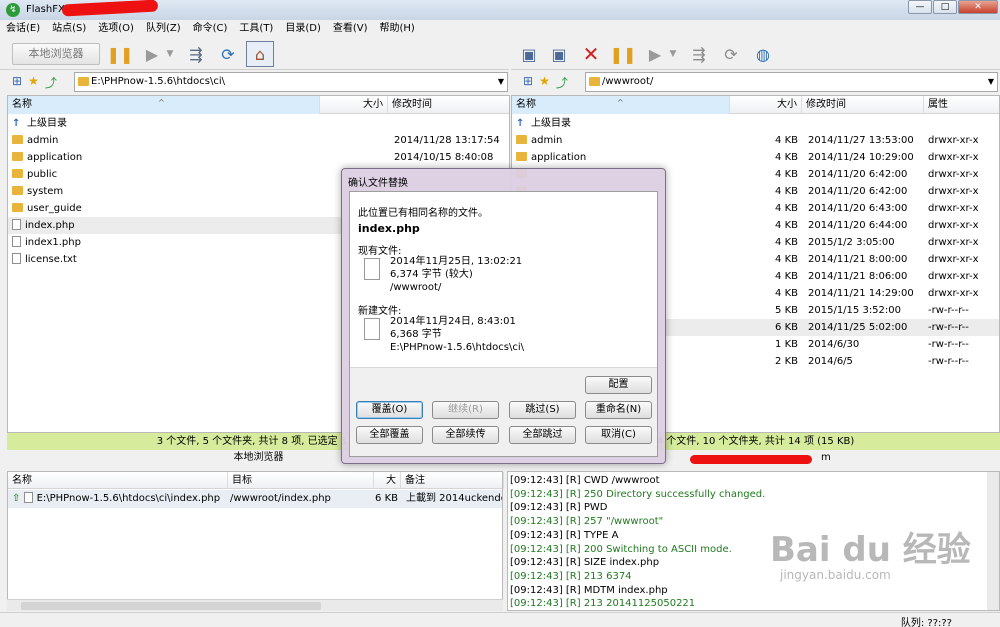  What do you see at coordinates (171, 606) in the screenshot?
I see `scrollbar-thumb` at bounding box center [171, 606].